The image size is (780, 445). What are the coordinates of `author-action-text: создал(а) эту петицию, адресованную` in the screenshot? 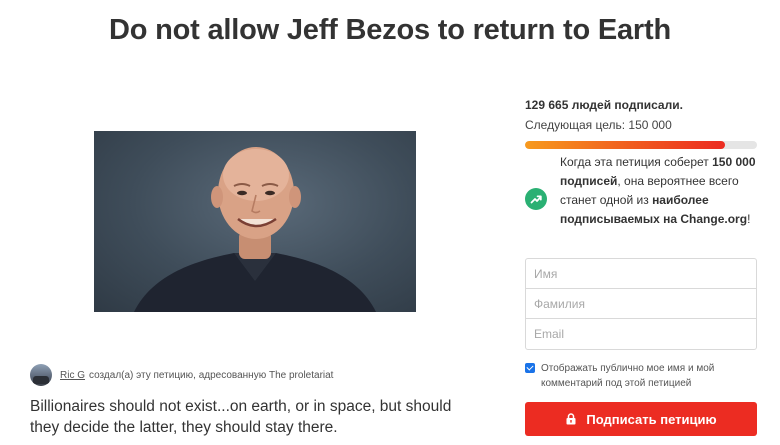 It's located at (178, 375).